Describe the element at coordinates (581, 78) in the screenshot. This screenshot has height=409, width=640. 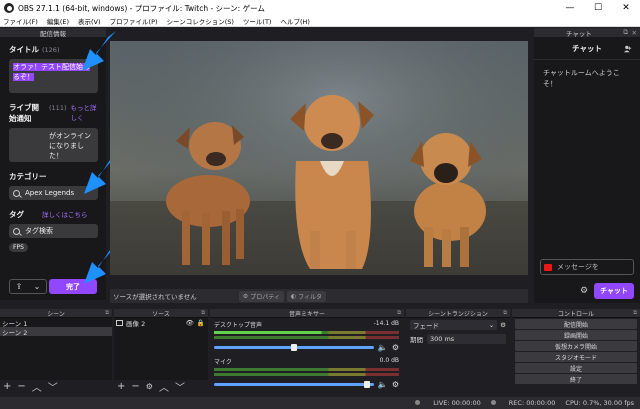
I see `chat-welcome-message: チャットルームへようこそ！` at that location.